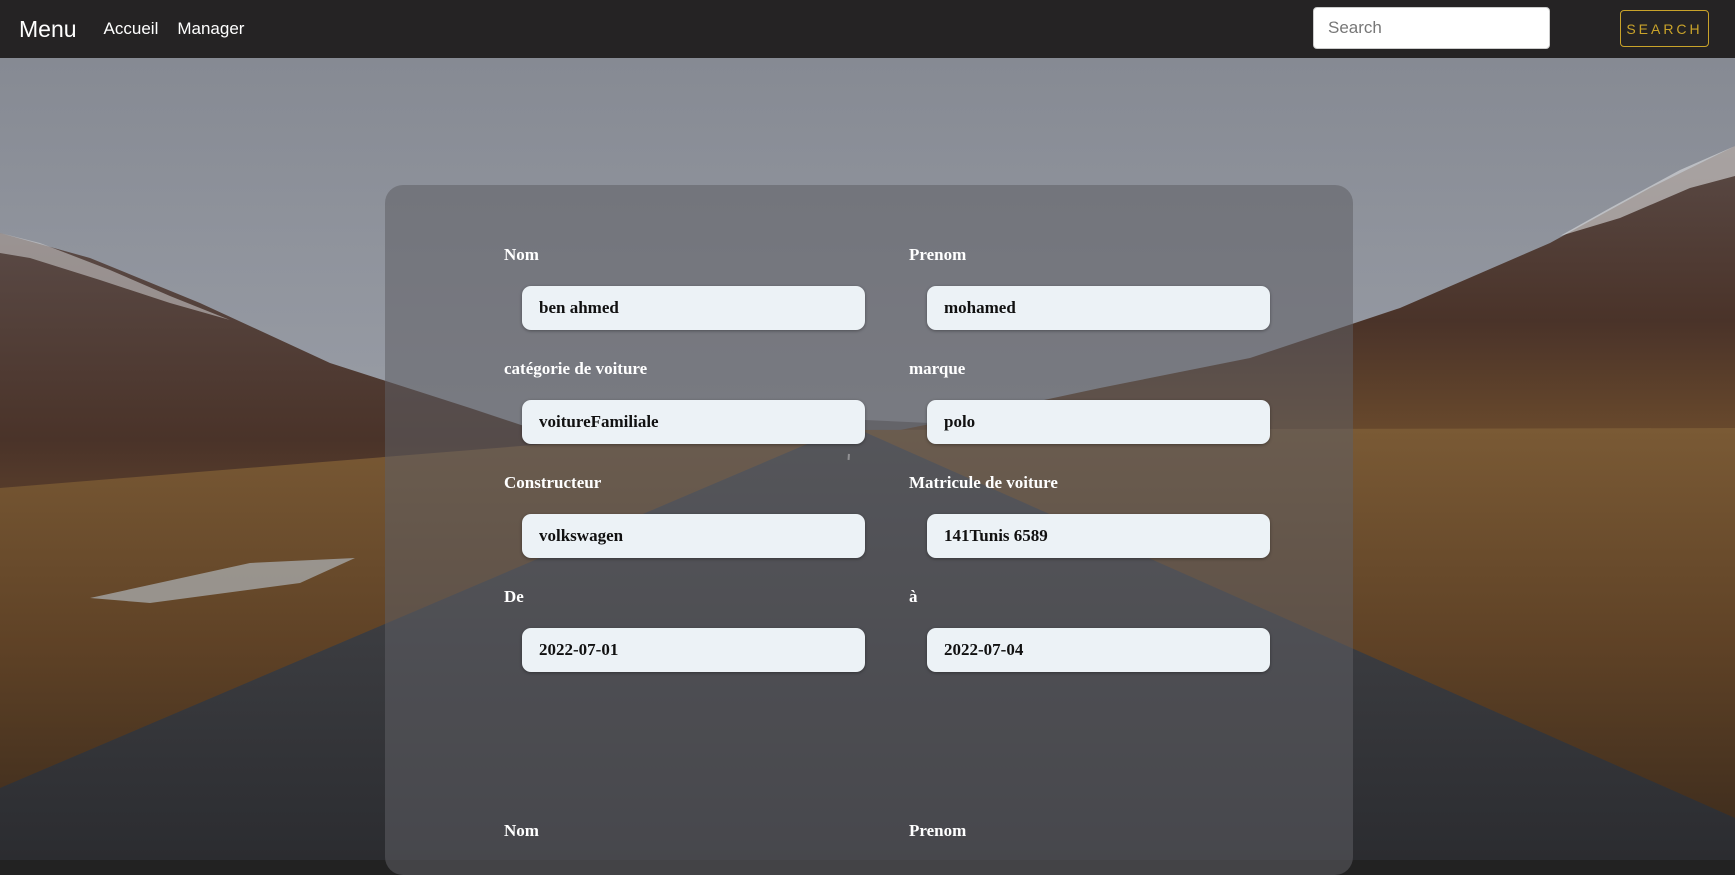  What do you see at coordinates (1098, 650) in the screenshot?
I see `date-a-input` at bounding box center [1098, 650].